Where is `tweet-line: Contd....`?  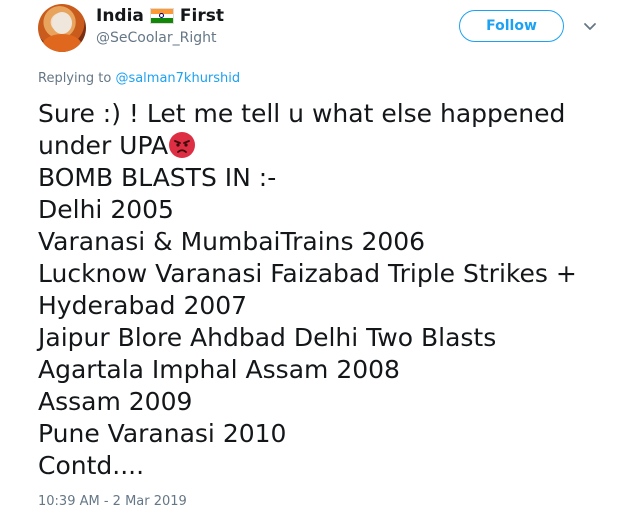
tweet-line: Contd.... is located at coordinates (91, 465).